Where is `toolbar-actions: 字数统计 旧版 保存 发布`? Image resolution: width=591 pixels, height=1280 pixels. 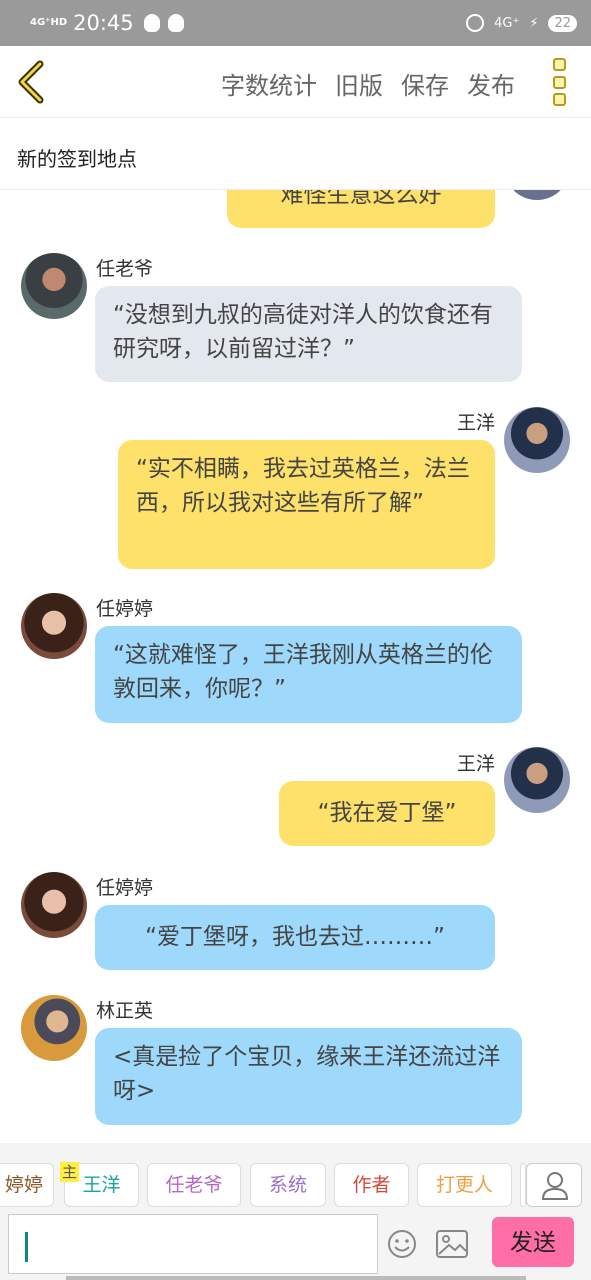
toolbar-actions: 字数统计 旧版 保存 发布 is located at coordinates (368, 83).